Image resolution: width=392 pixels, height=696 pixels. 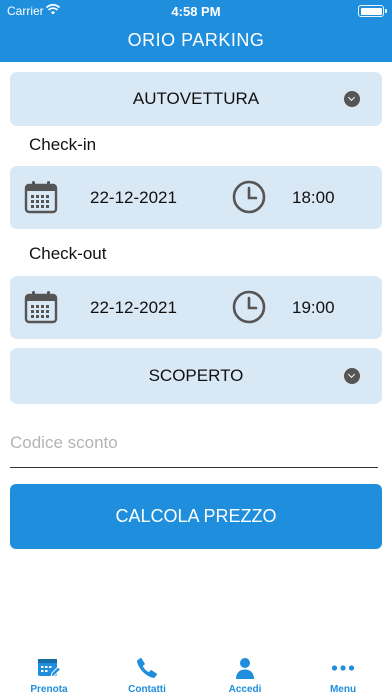 I want to click on tab-label: Prenota, so click(x=49, y=689).